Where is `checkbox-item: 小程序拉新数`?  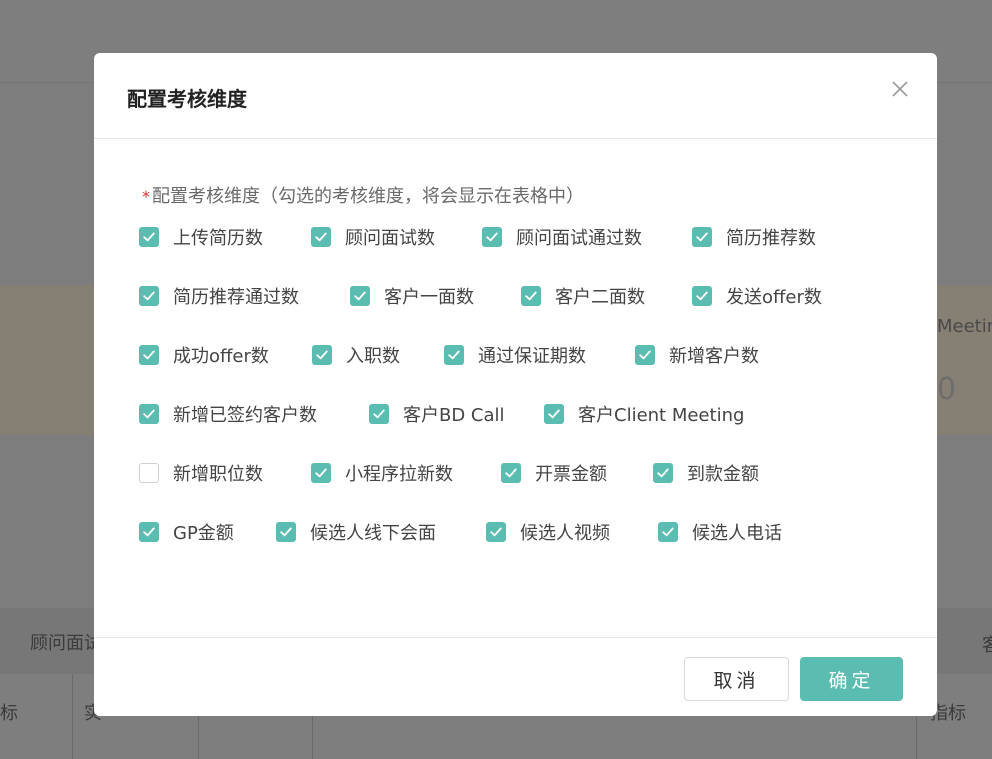 checkbox-item: 小程序拉新数 is located at coordinates (382, 473).